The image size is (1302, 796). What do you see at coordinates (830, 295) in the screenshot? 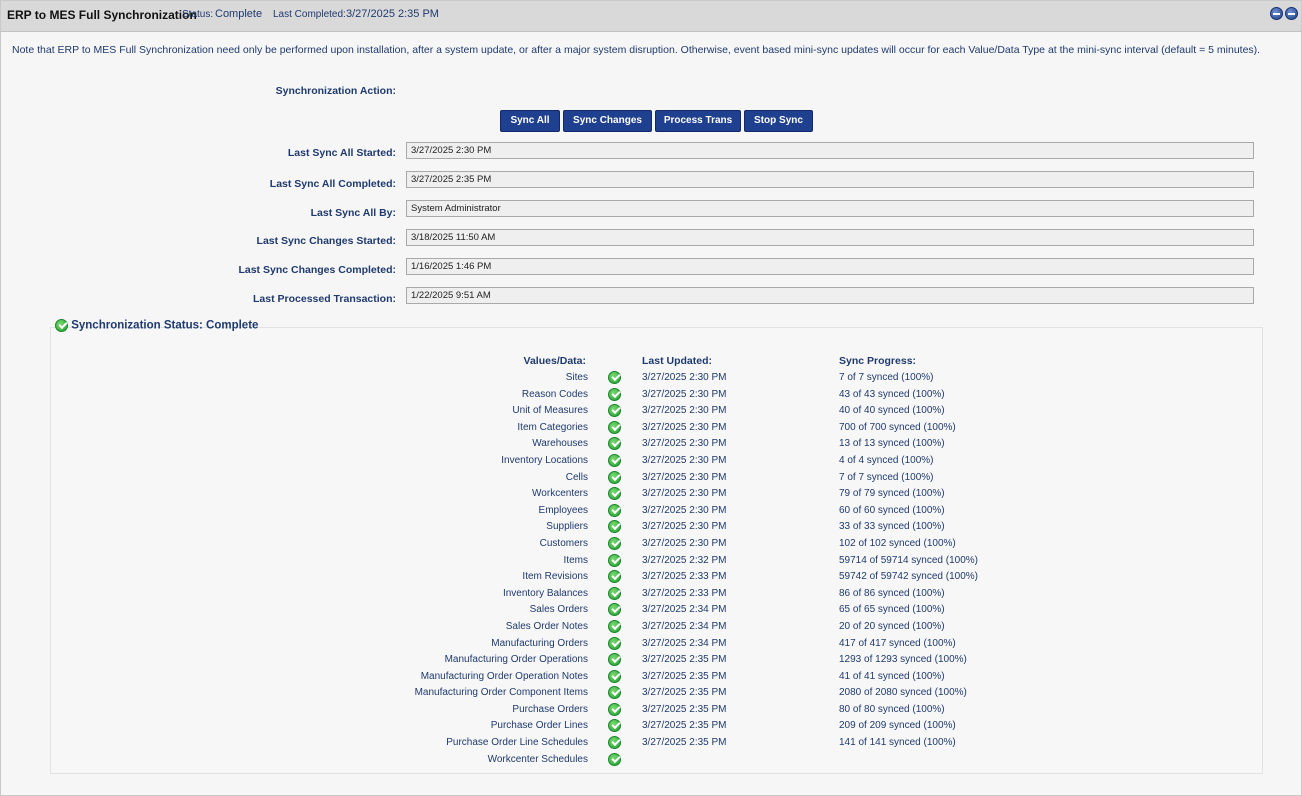
I see `last-processed-transaction-field: 1/22/2025 9:51 AM` at bounding box center [830, 295].